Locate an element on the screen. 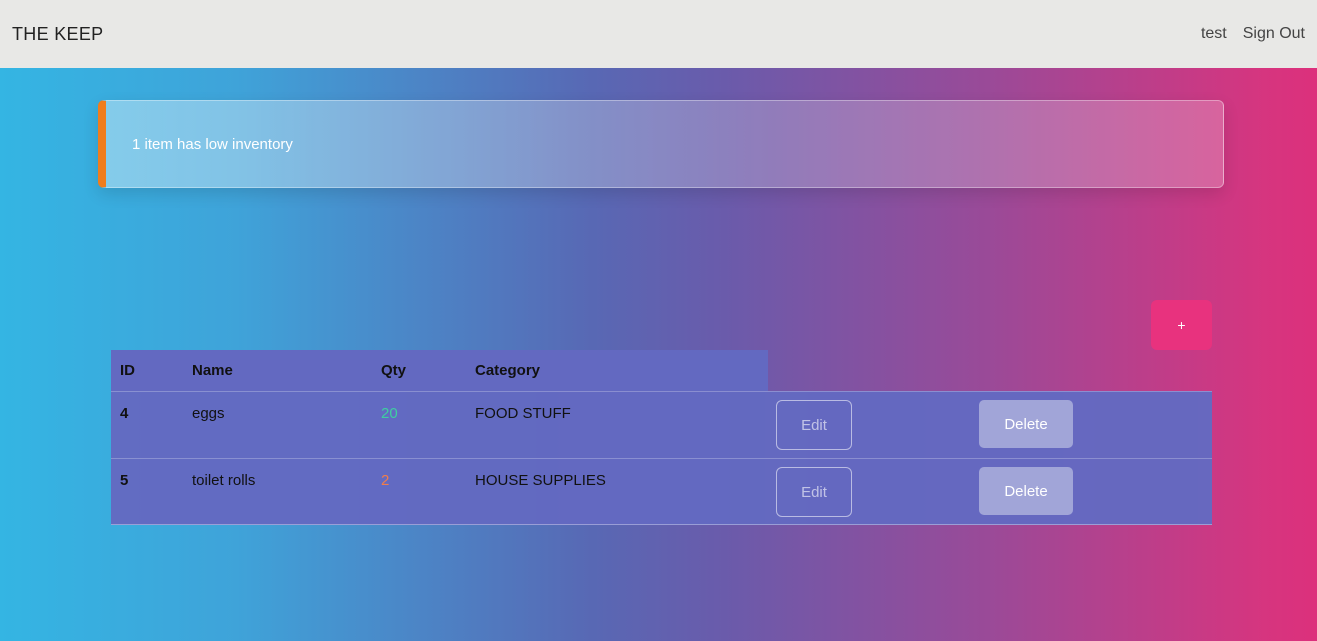 The width and height of the screenshot is (1317, 641). header-id: ID is located at coordinates (127, 370).